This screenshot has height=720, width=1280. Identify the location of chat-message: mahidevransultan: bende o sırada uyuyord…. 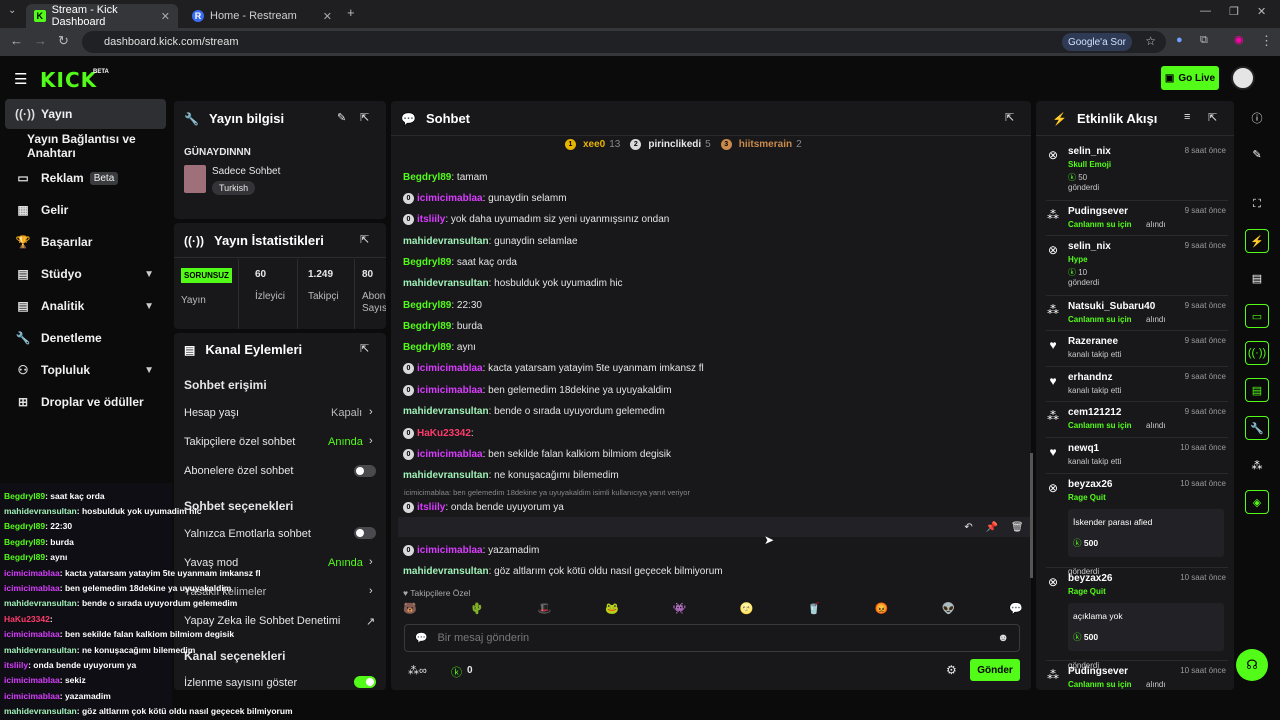
(534, 411).